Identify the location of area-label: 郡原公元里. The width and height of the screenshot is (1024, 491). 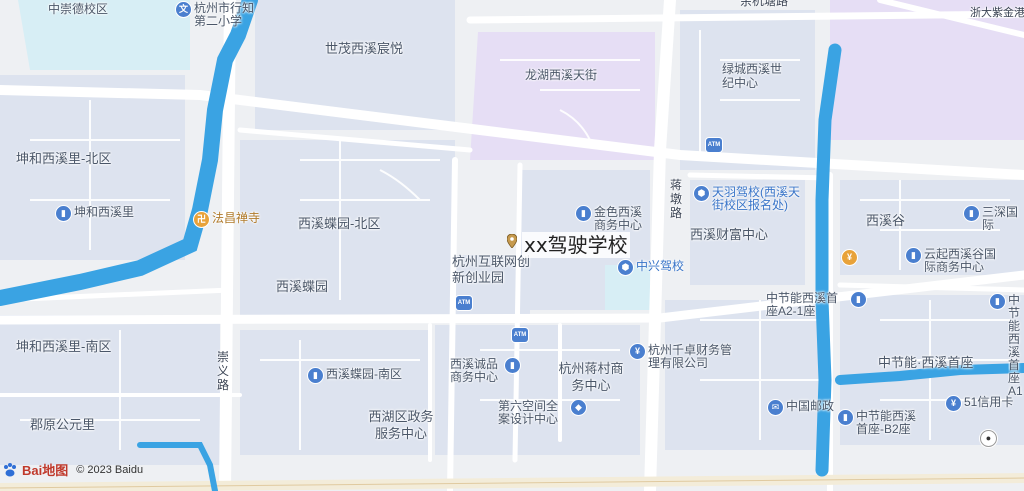
(63, 424).